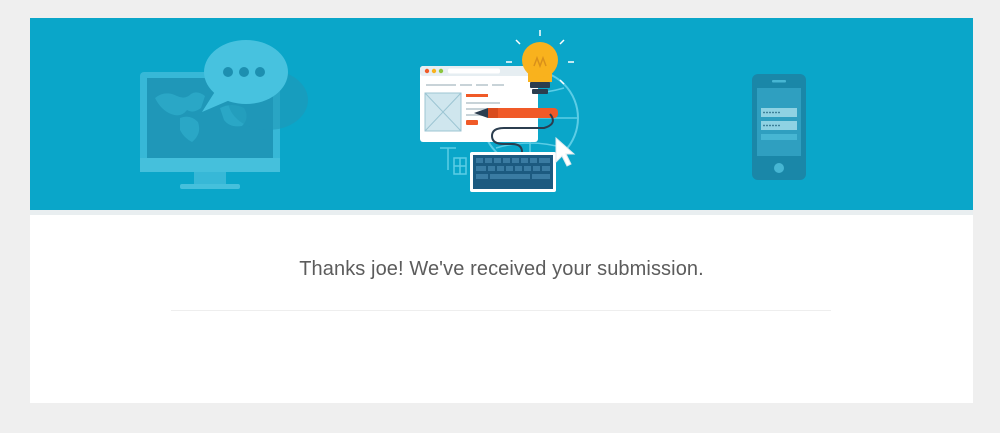 This screenshot has height=433, width=1000. I want to click on browser-window-icon, so click(479, 104).